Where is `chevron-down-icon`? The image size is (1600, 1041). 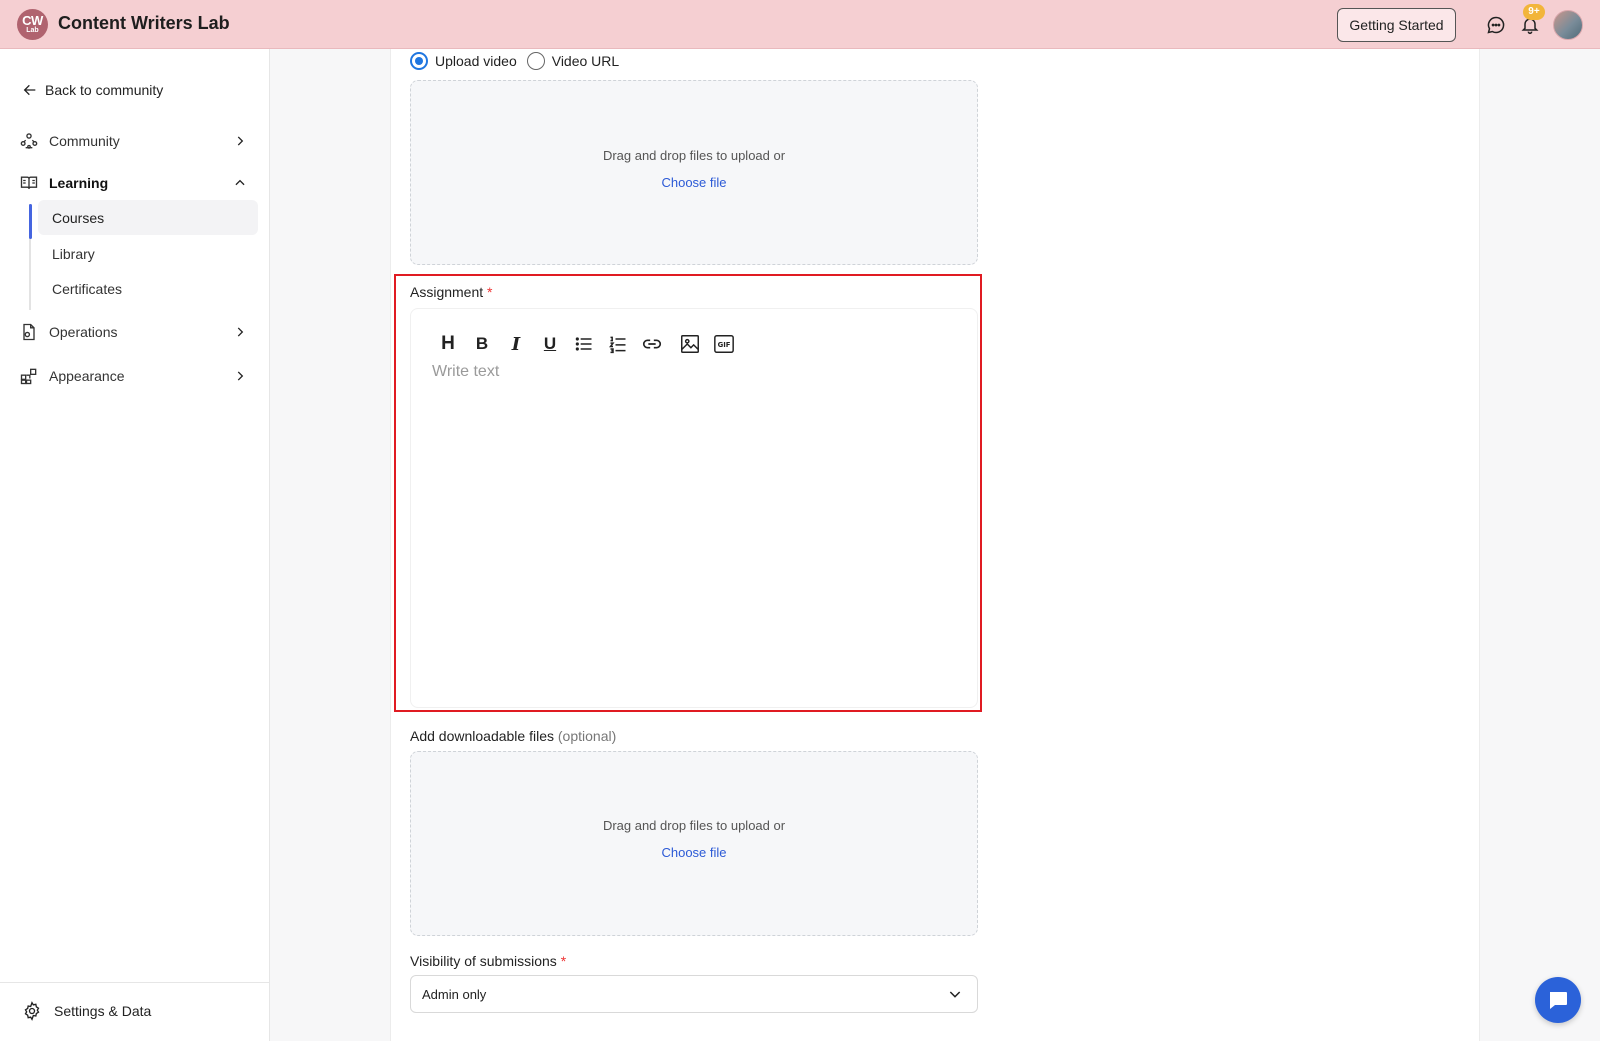 chevron-down-icon is located at coordinates (955, 995).